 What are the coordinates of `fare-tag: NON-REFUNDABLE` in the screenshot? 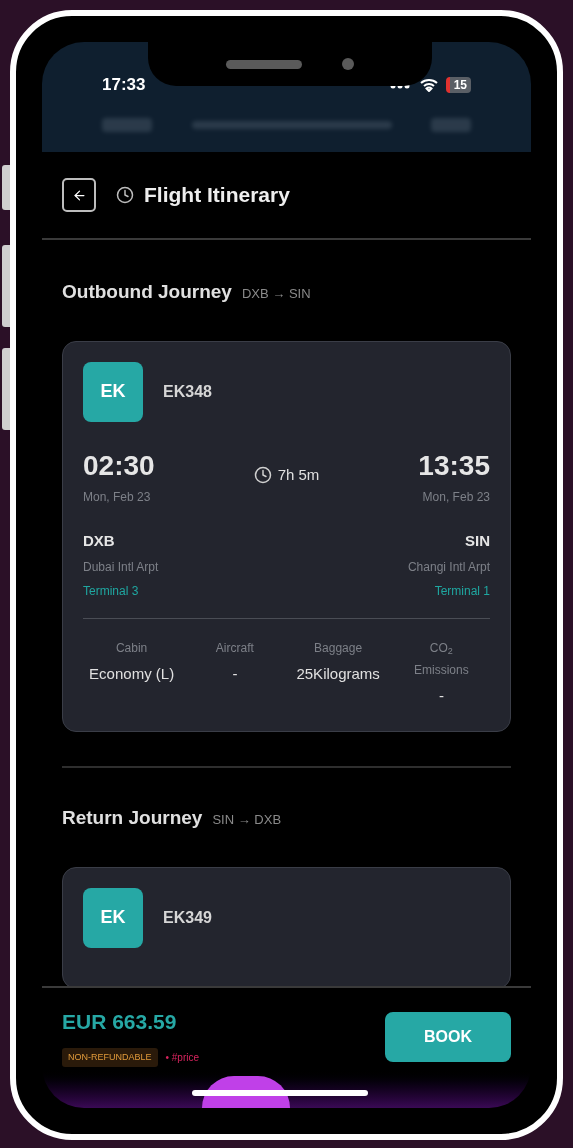 It's located at (110, 1057).